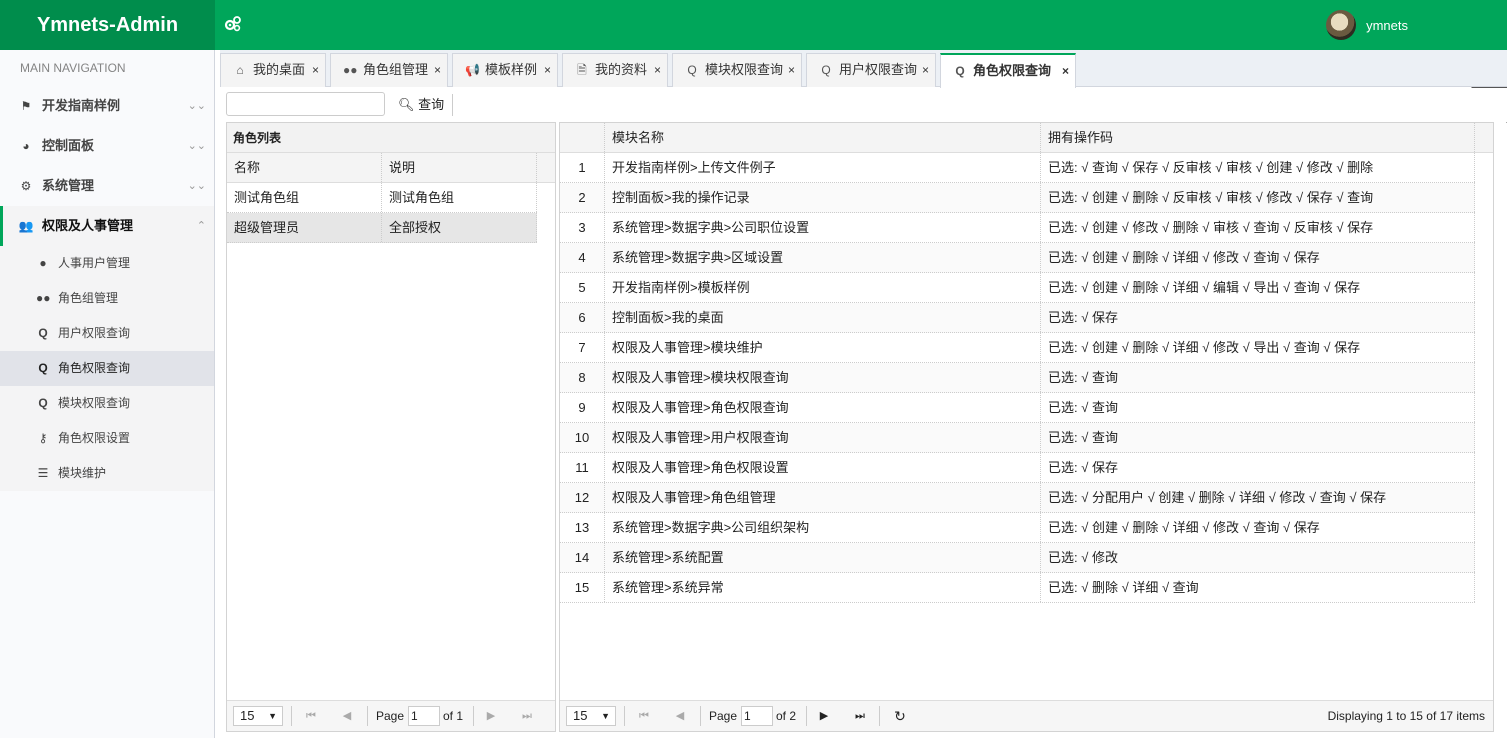 The image size is (1507, 738). What do you see at coordinates (389, 70) in the screenshot?
I see `tab-role-groups: ●● 角色组管理 ×` at bounding box center [389, 70].